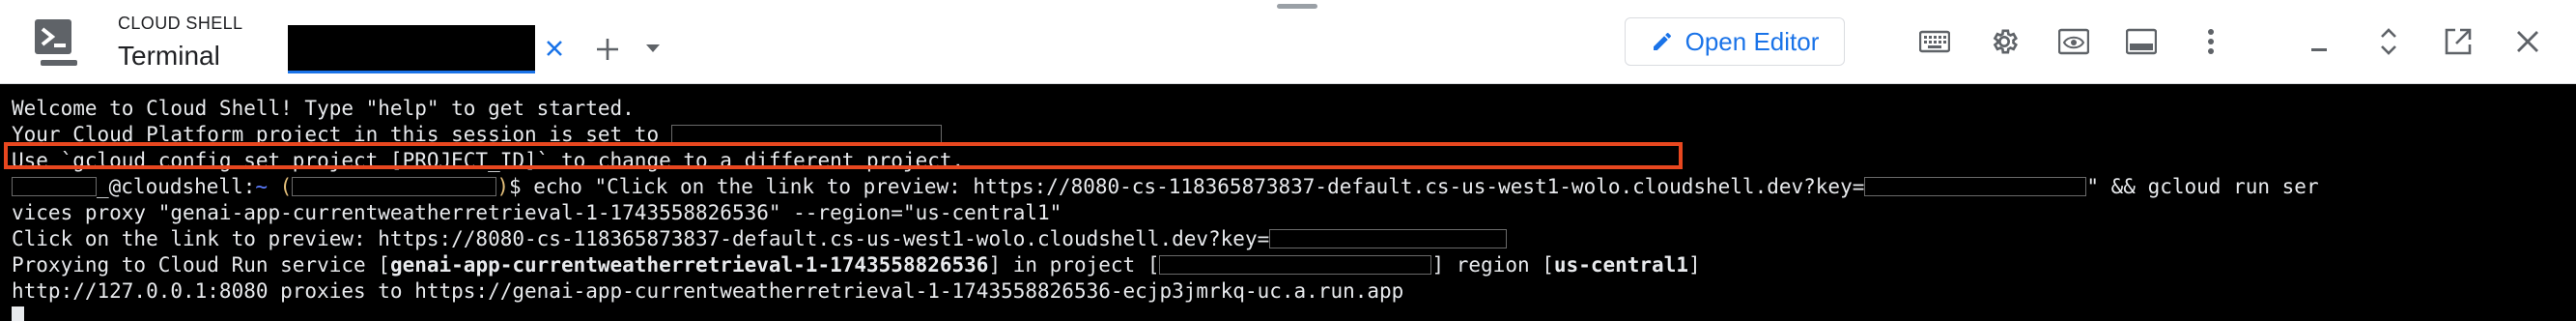  I want to click on product-label: CLOUD SHELL, so click(180, 23).